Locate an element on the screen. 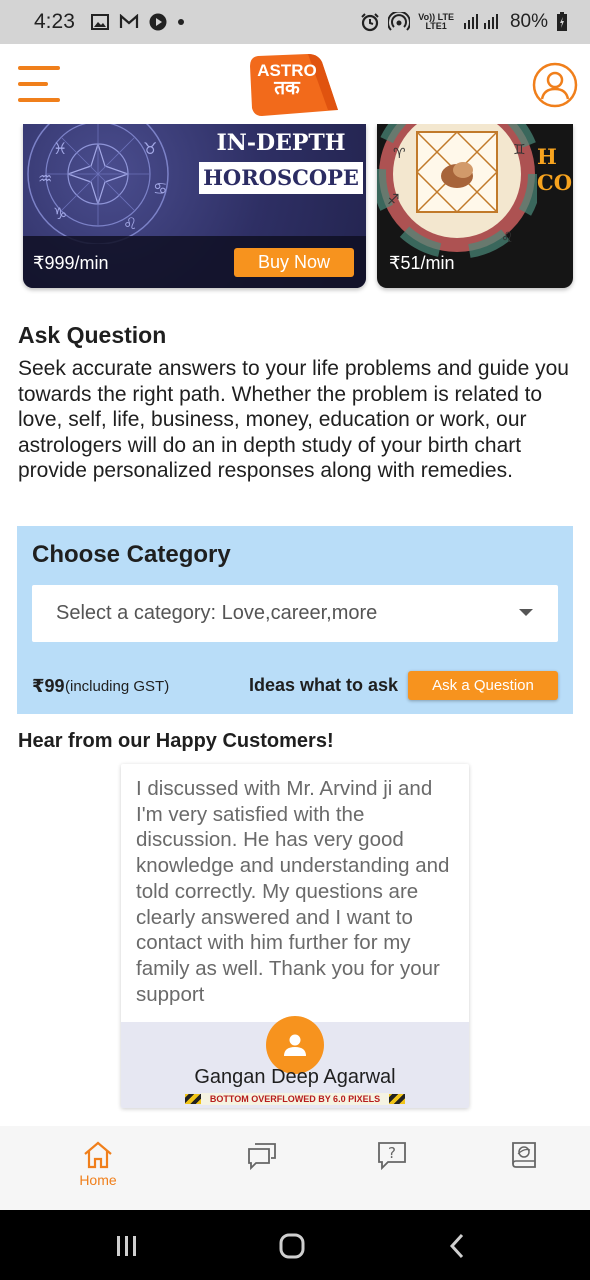  chat-icon is located at coordinates (262, 1156).